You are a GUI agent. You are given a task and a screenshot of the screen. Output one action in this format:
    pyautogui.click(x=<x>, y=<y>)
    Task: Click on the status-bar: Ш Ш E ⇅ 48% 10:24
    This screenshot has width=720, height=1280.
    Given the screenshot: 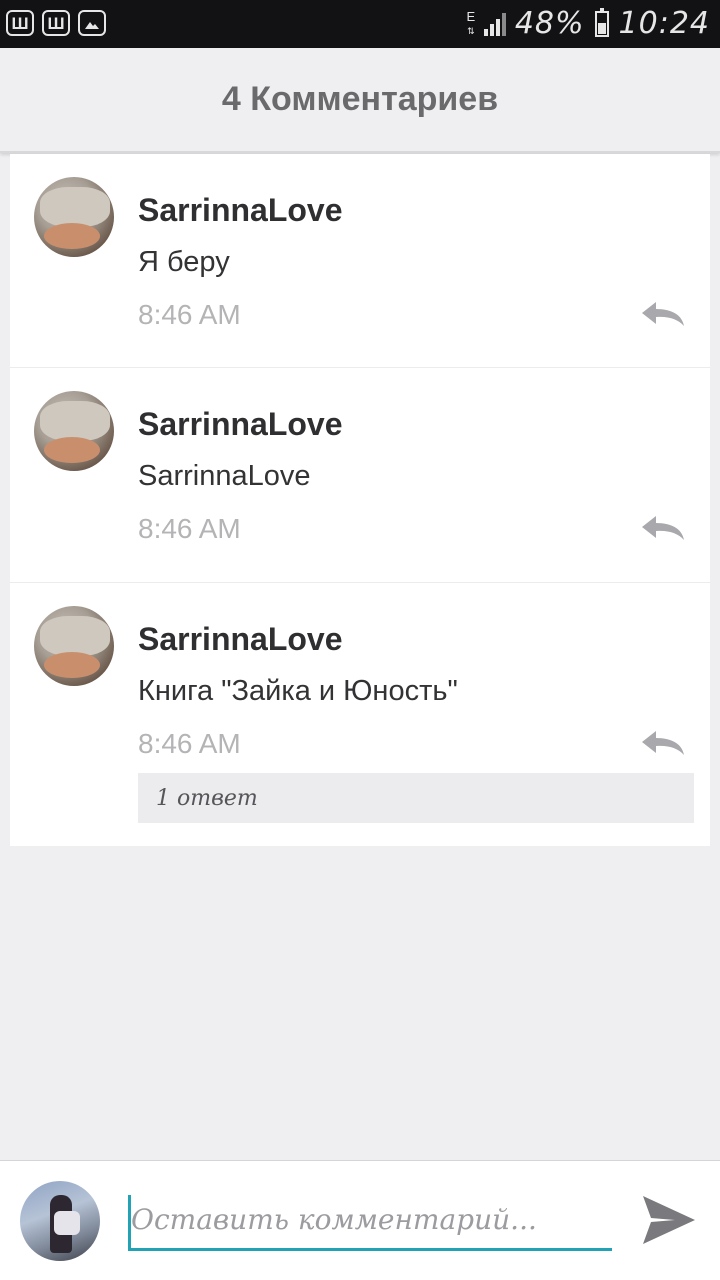 What is the action you would take?
    pyautogui.click(x=360, y=24)
    